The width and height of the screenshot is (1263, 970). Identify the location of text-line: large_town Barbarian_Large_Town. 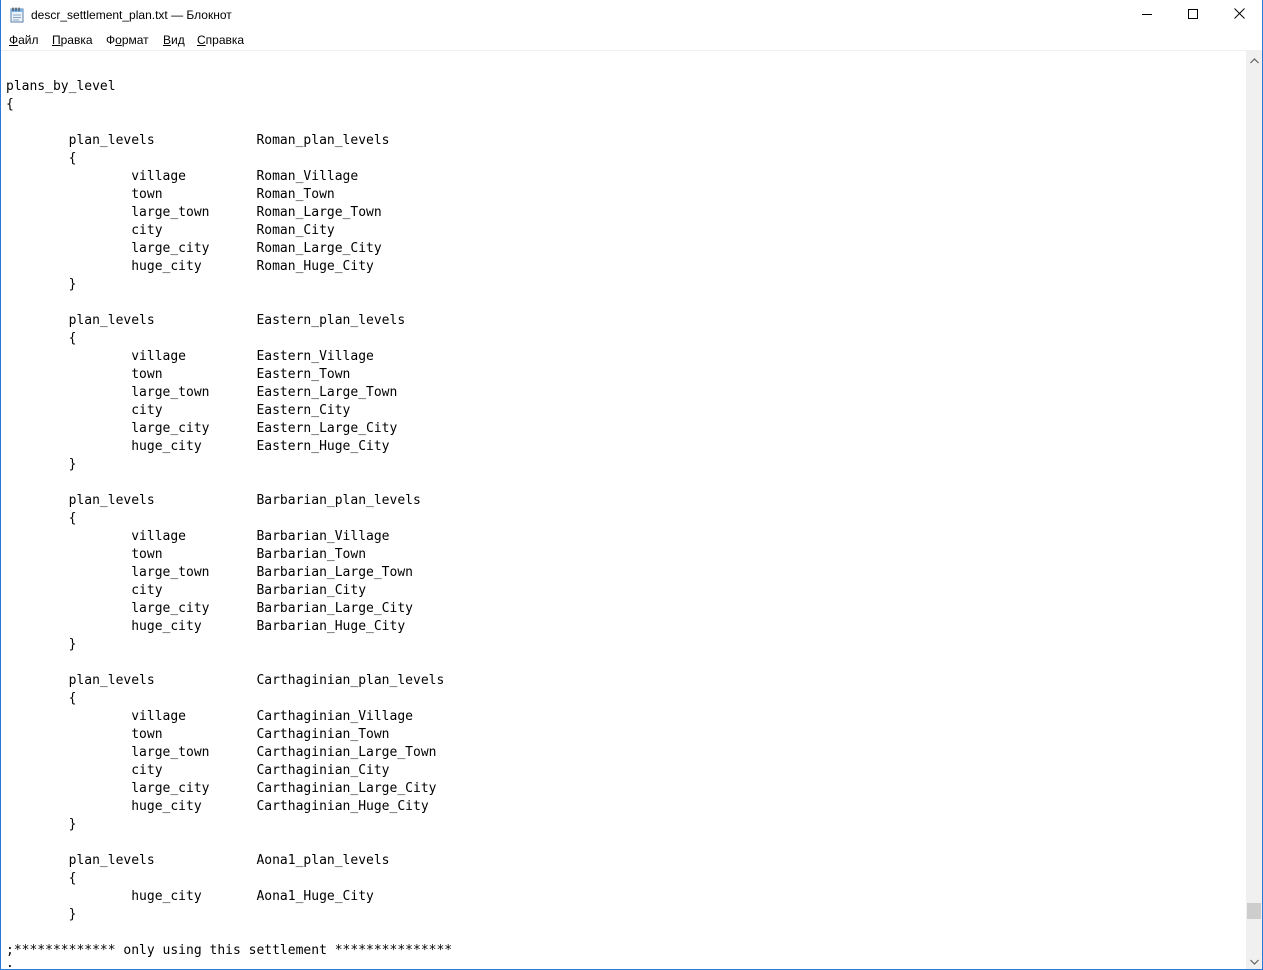
(209, 572).